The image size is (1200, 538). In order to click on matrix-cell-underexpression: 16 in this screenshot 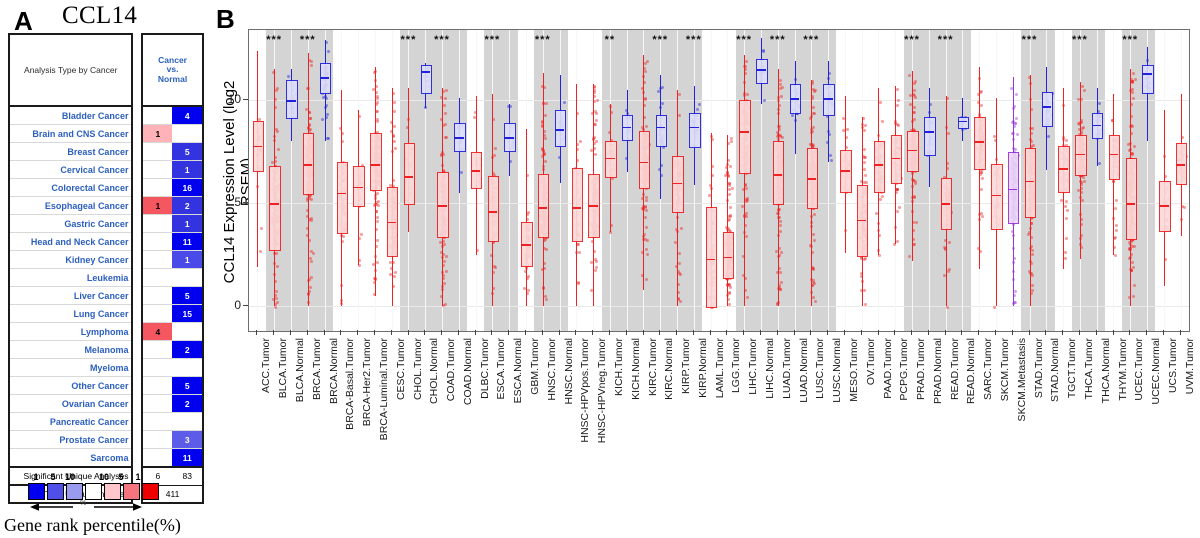, I will do `click(188, 187)`.